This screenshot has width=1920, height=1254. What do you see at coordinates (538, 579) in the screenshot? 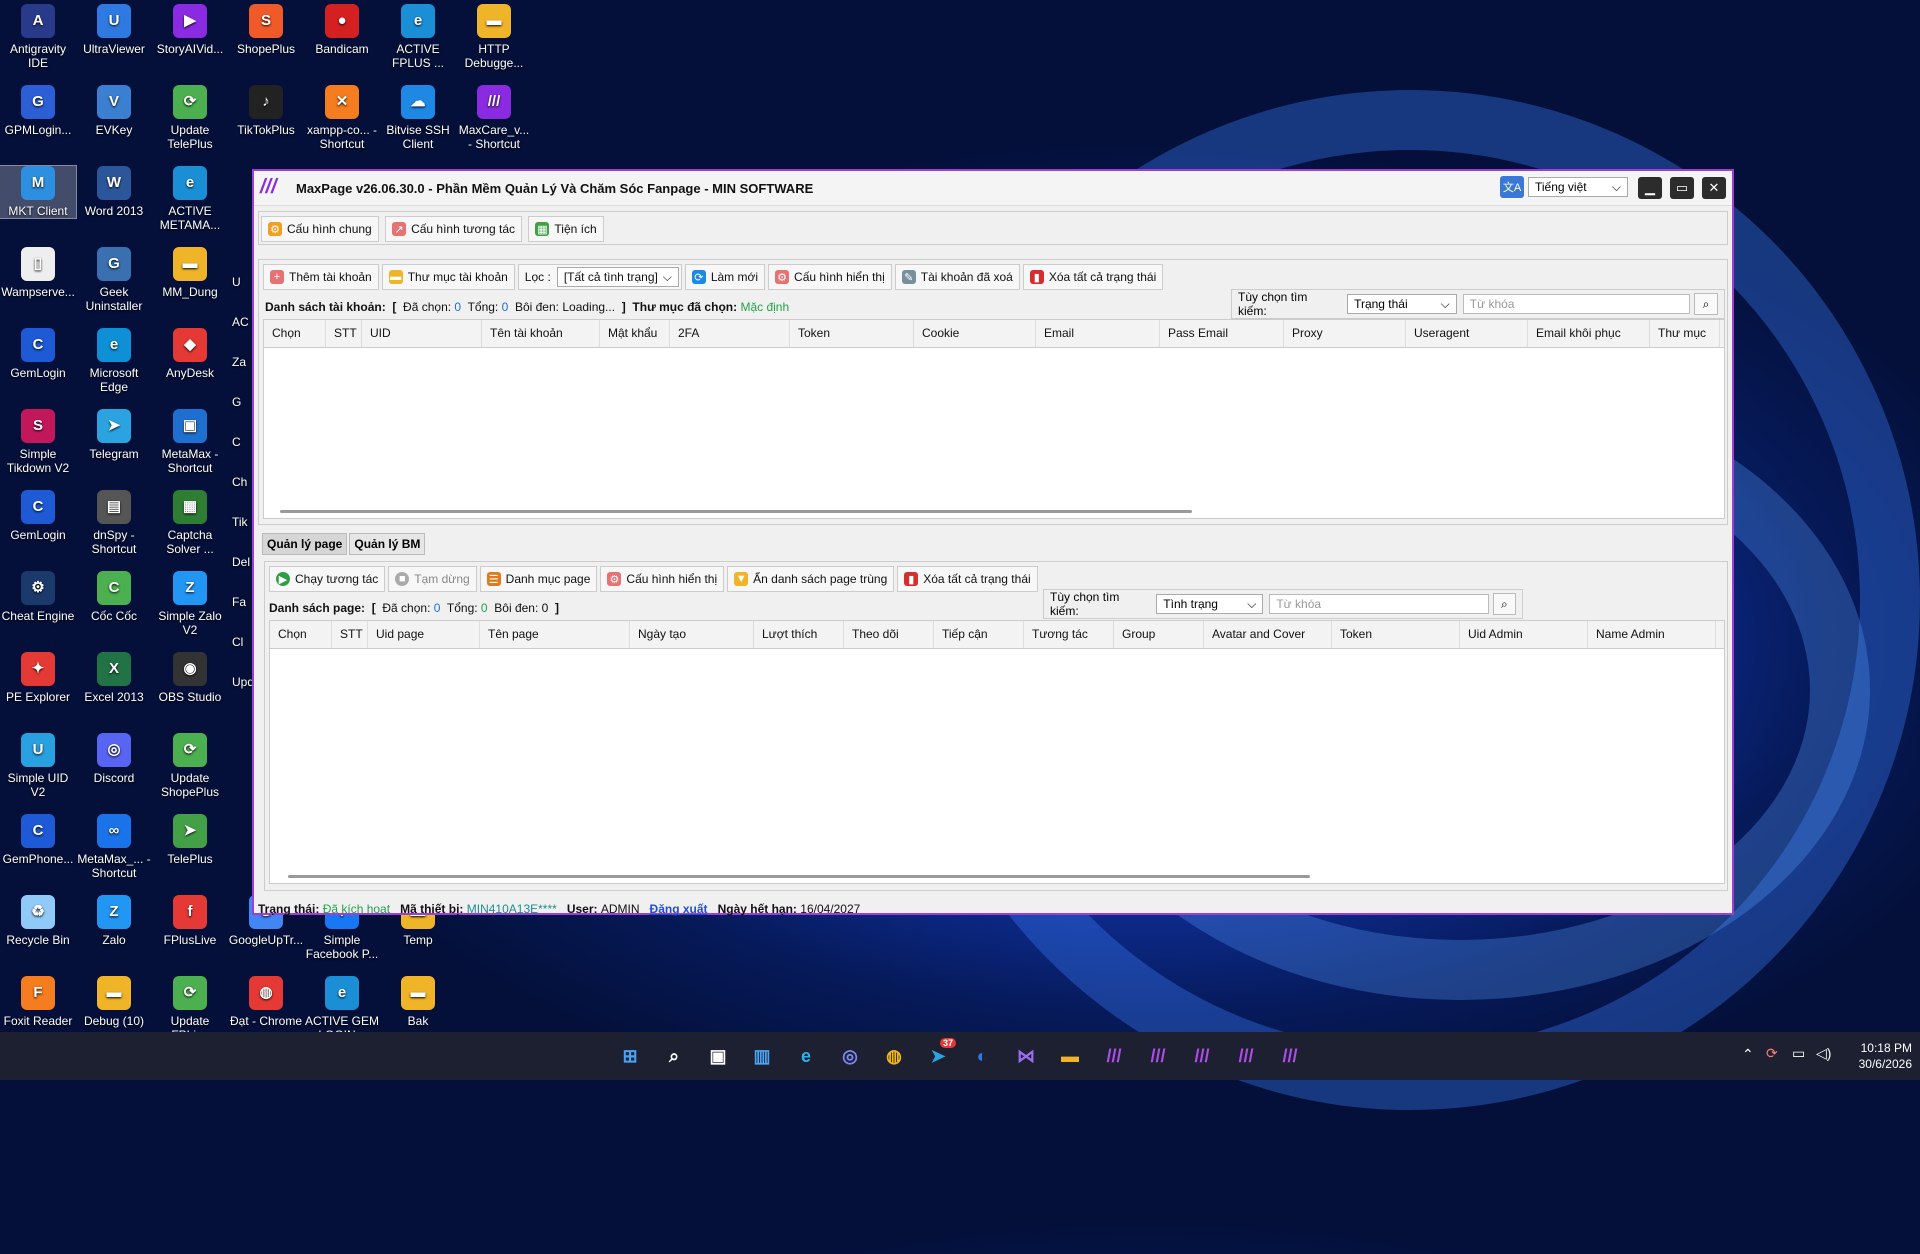
I see `page-list-button: ☰ Danh mục page` at bounding box center [538, 579].